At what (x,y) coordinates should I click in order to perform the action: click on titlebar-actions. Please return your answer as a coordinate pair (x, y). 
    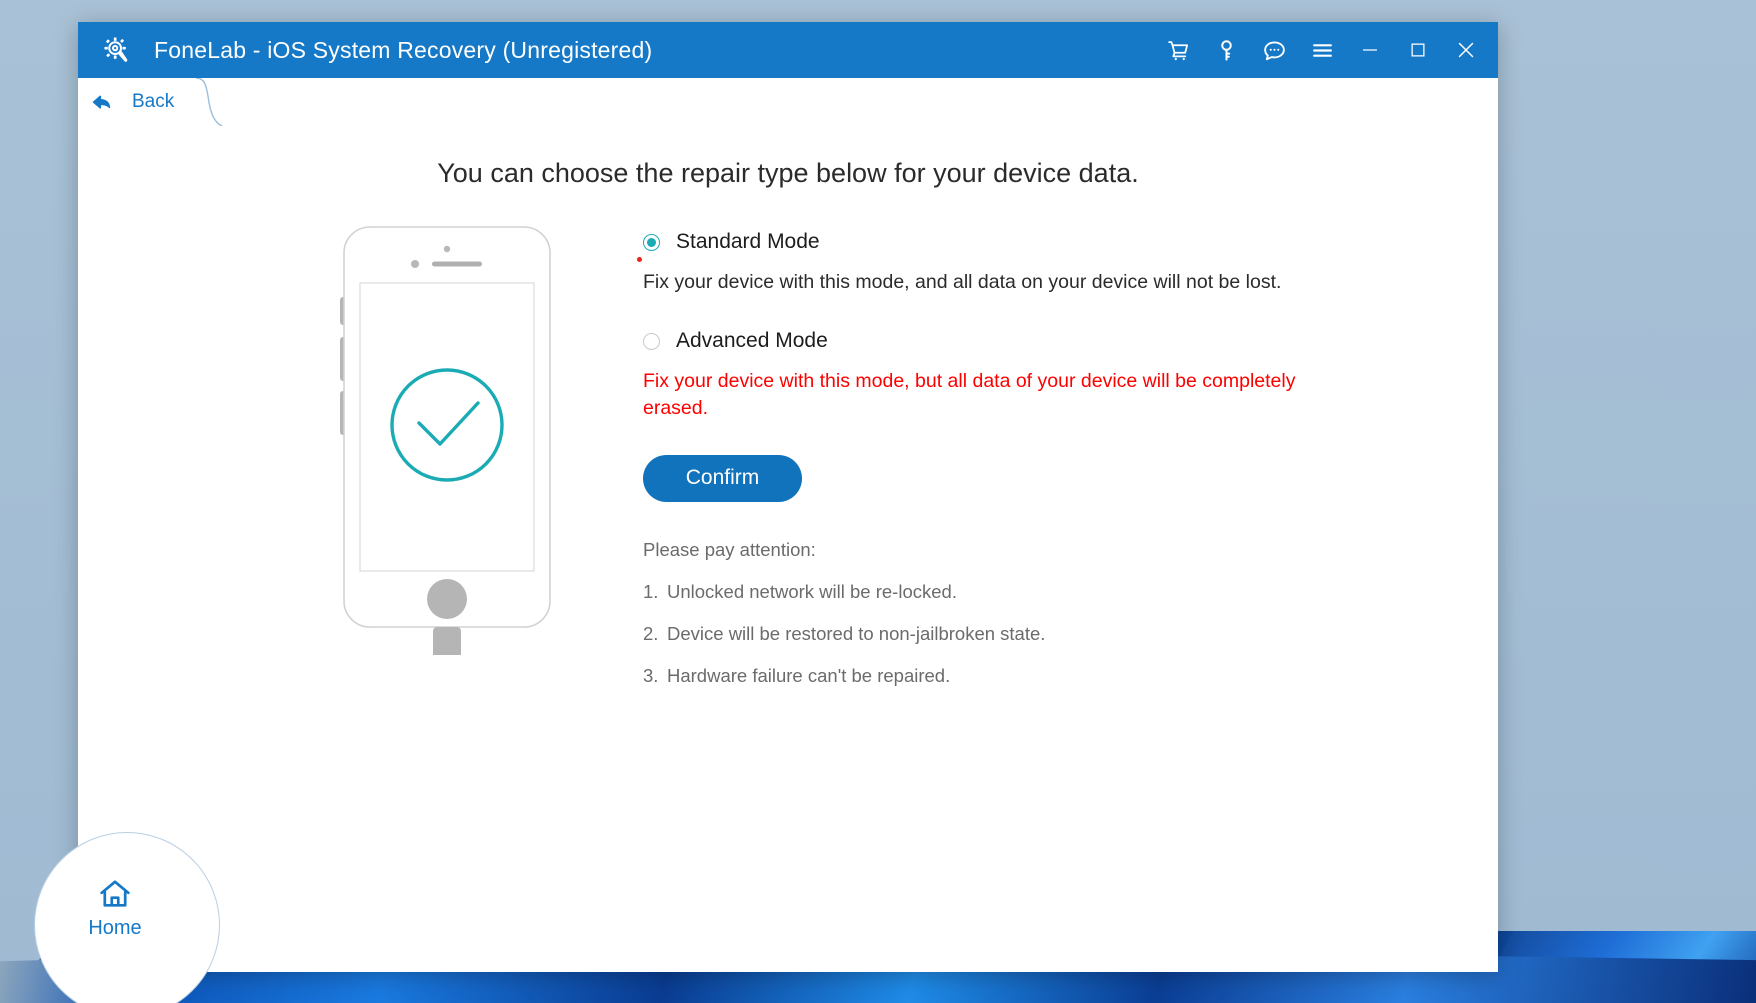
    Looking at the image, I should click on (1326, 50).